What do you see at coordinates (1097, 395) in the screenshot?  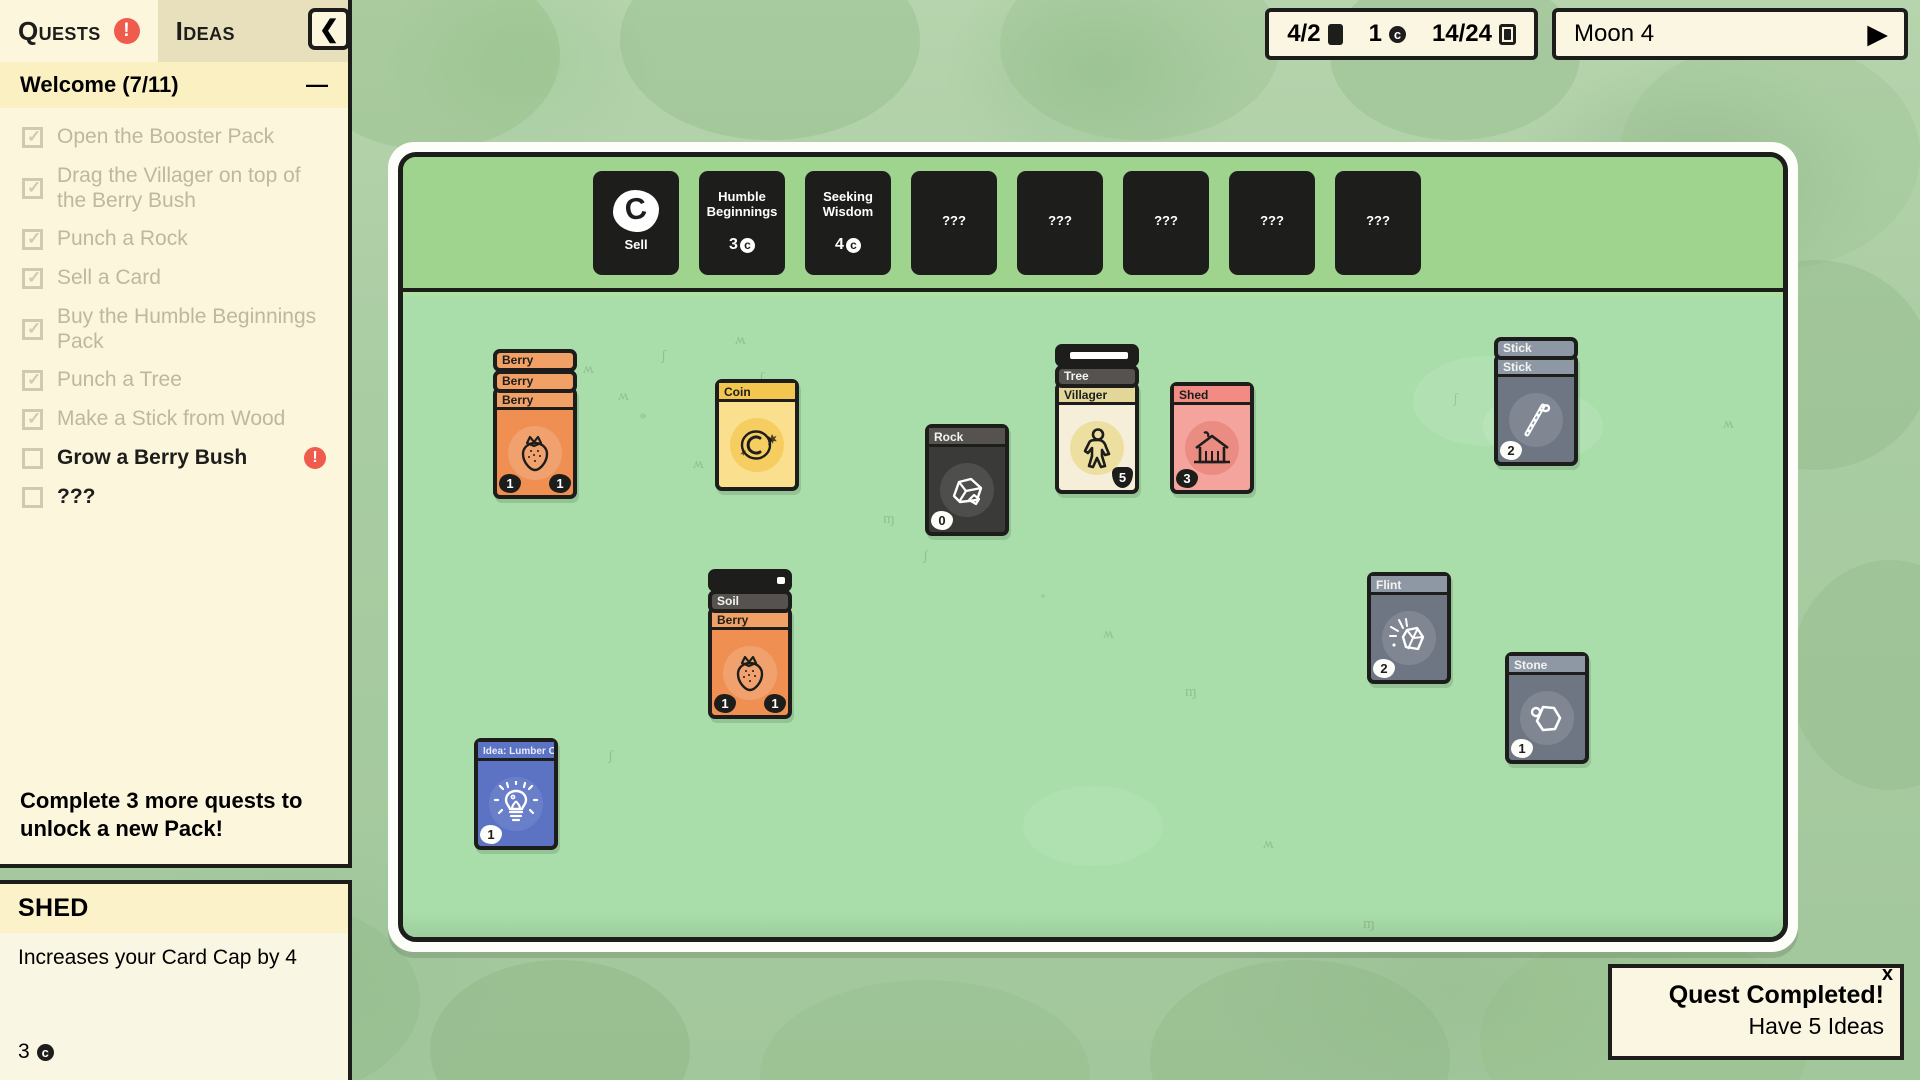 I see `card-title: Villager` at bounding box center [1097, 395].